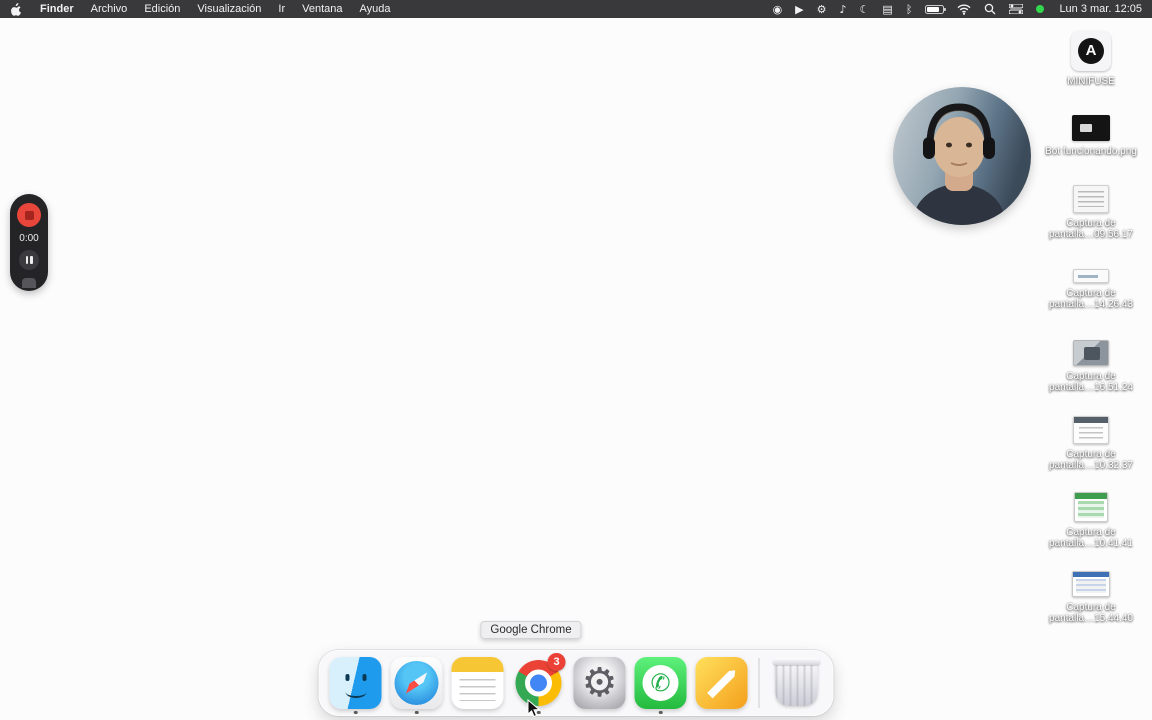 This screenshot has height=720, width=1152. Describe the element at coordinates (57, 9) in the screenshot. I see `active-app-name: Finder` at that location.